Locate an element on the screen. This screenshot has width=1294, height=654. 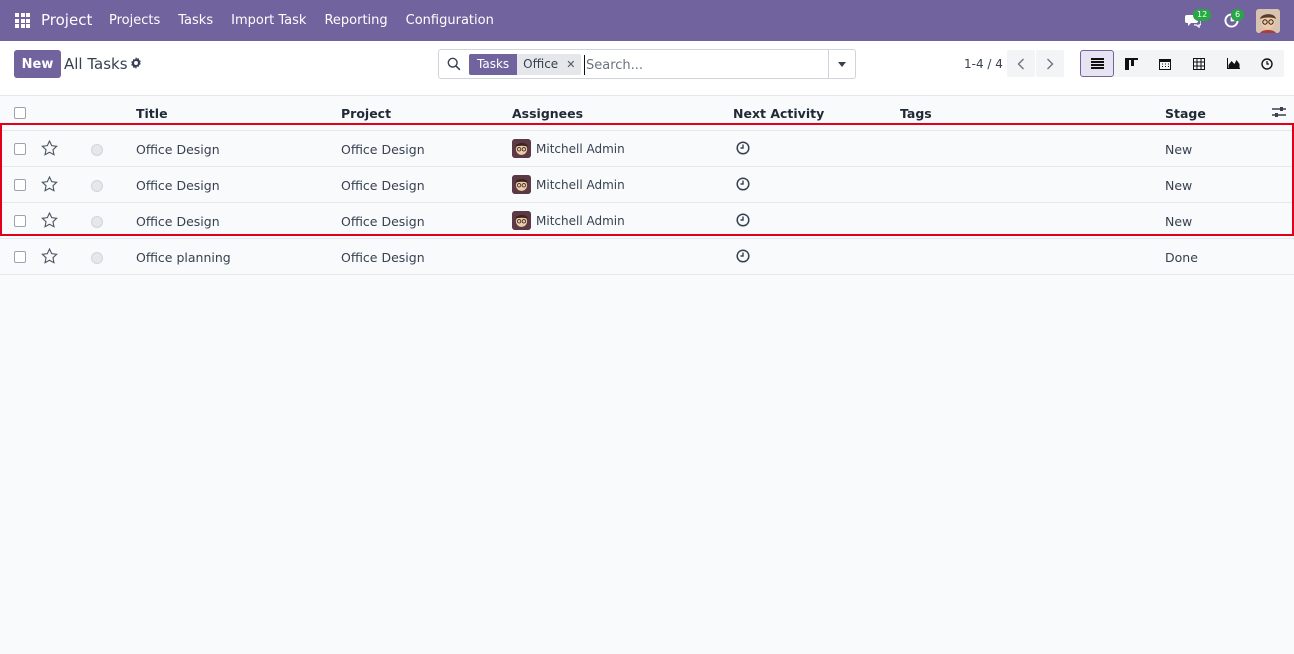
clock-icon is located at coordinates (1267, 63).